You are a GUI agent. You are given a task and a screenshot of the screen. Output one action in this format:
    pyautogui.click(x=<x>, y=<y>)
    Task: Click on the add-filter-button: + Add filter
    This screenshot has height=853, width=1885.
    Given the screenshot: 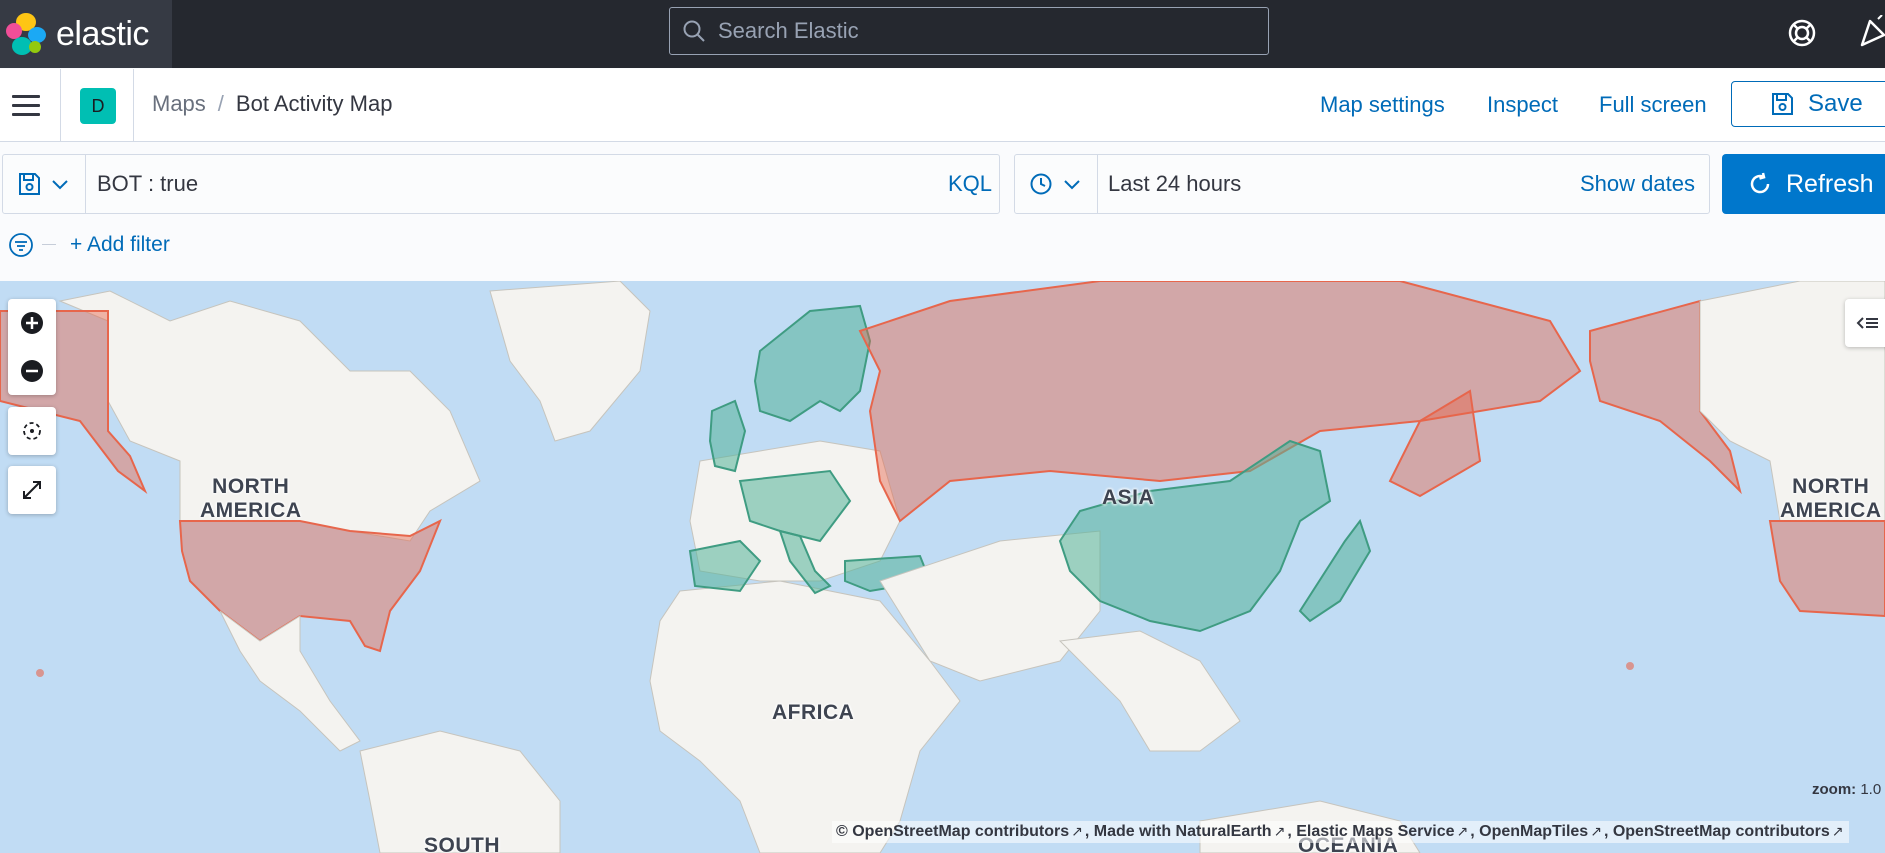 What is the action you would take?
    pyautogui.click(x=120, y=245)
    